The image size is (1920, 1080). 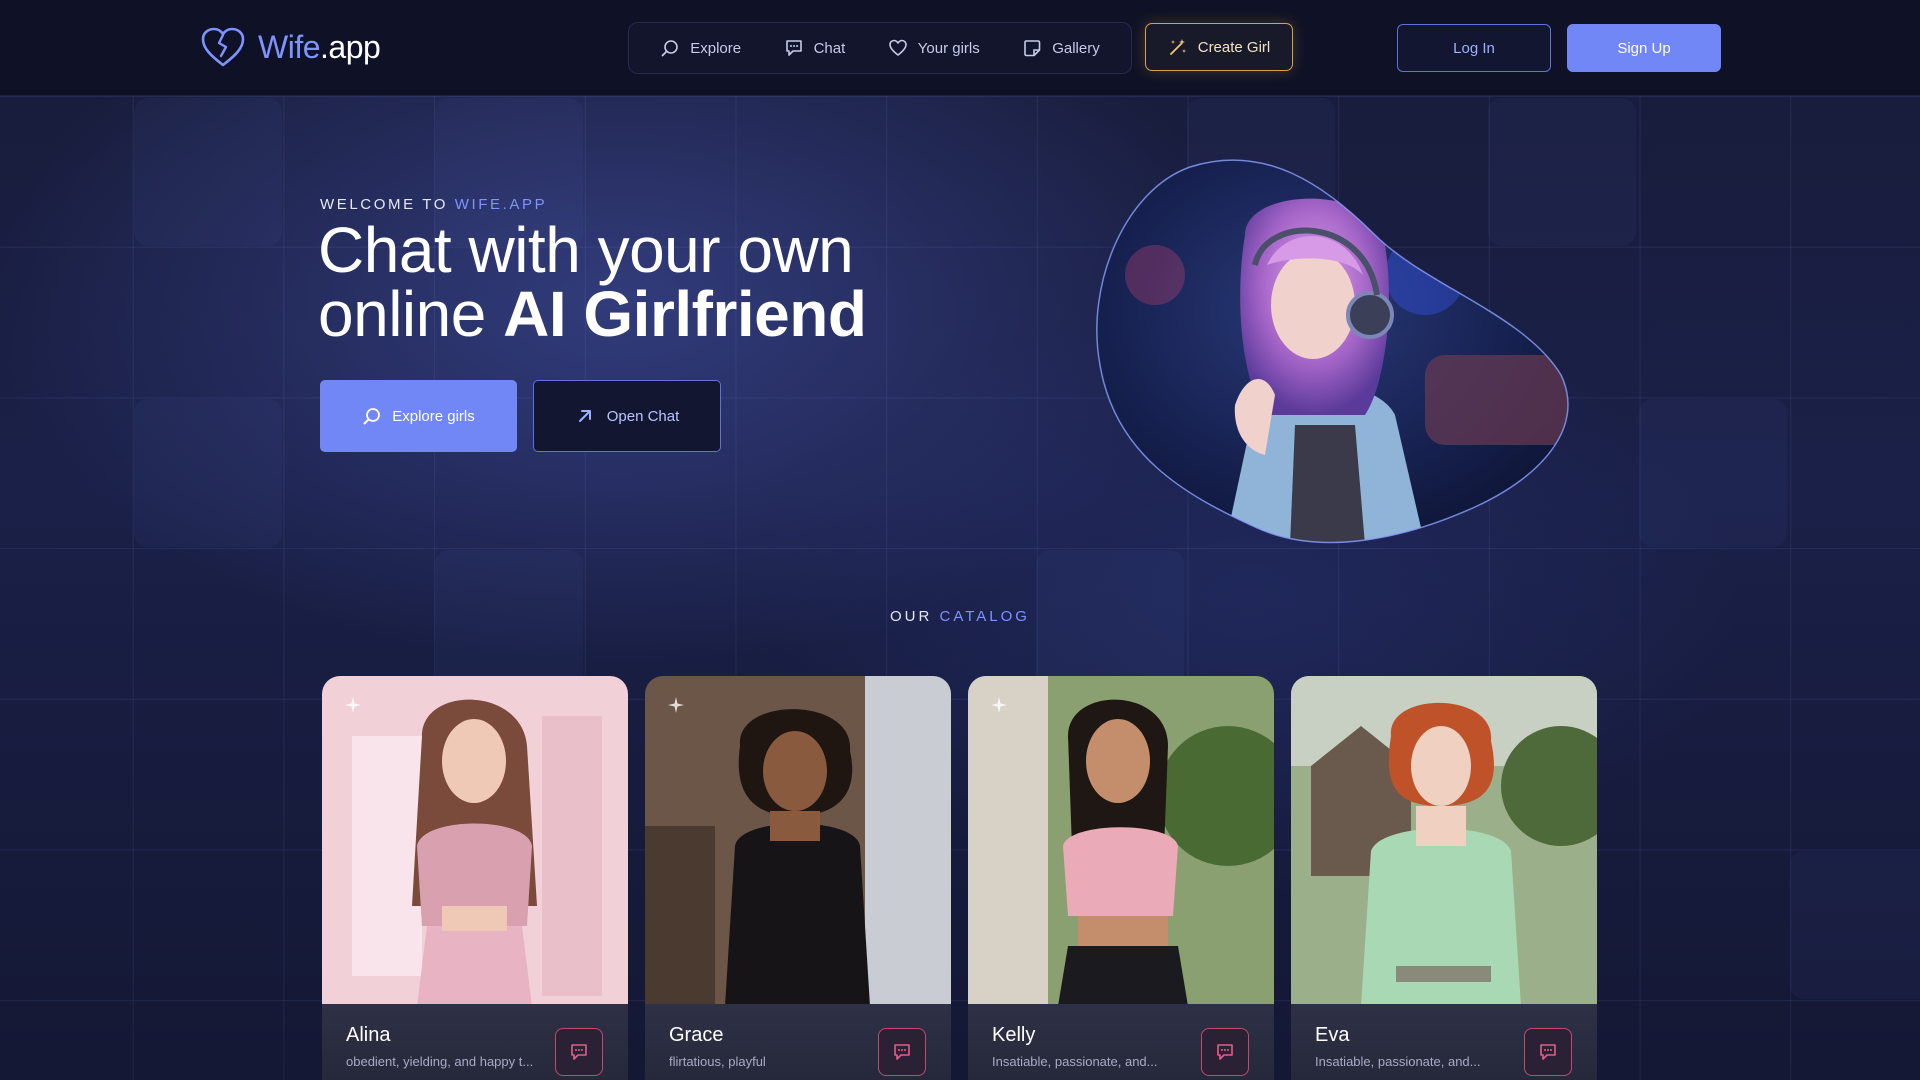 I want to click on nav-item-your-girls: Your girls, so click(x=934, y=48).